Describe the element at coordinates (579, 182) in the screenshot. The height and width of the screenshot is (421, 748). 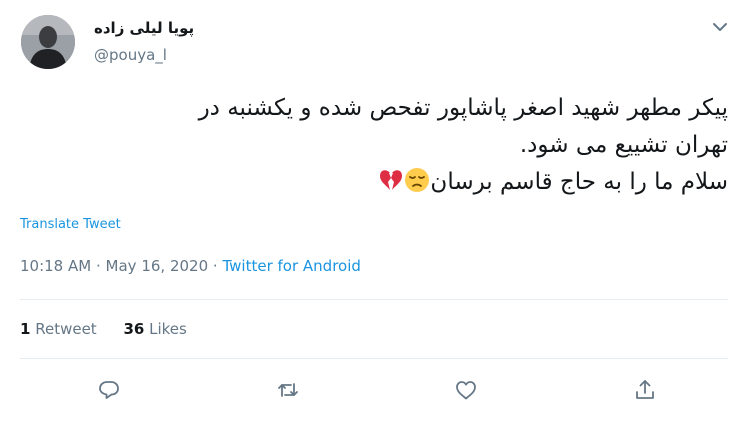
I see `tweet-line: سلام ما را به حاج قاسم برسان` at that location.